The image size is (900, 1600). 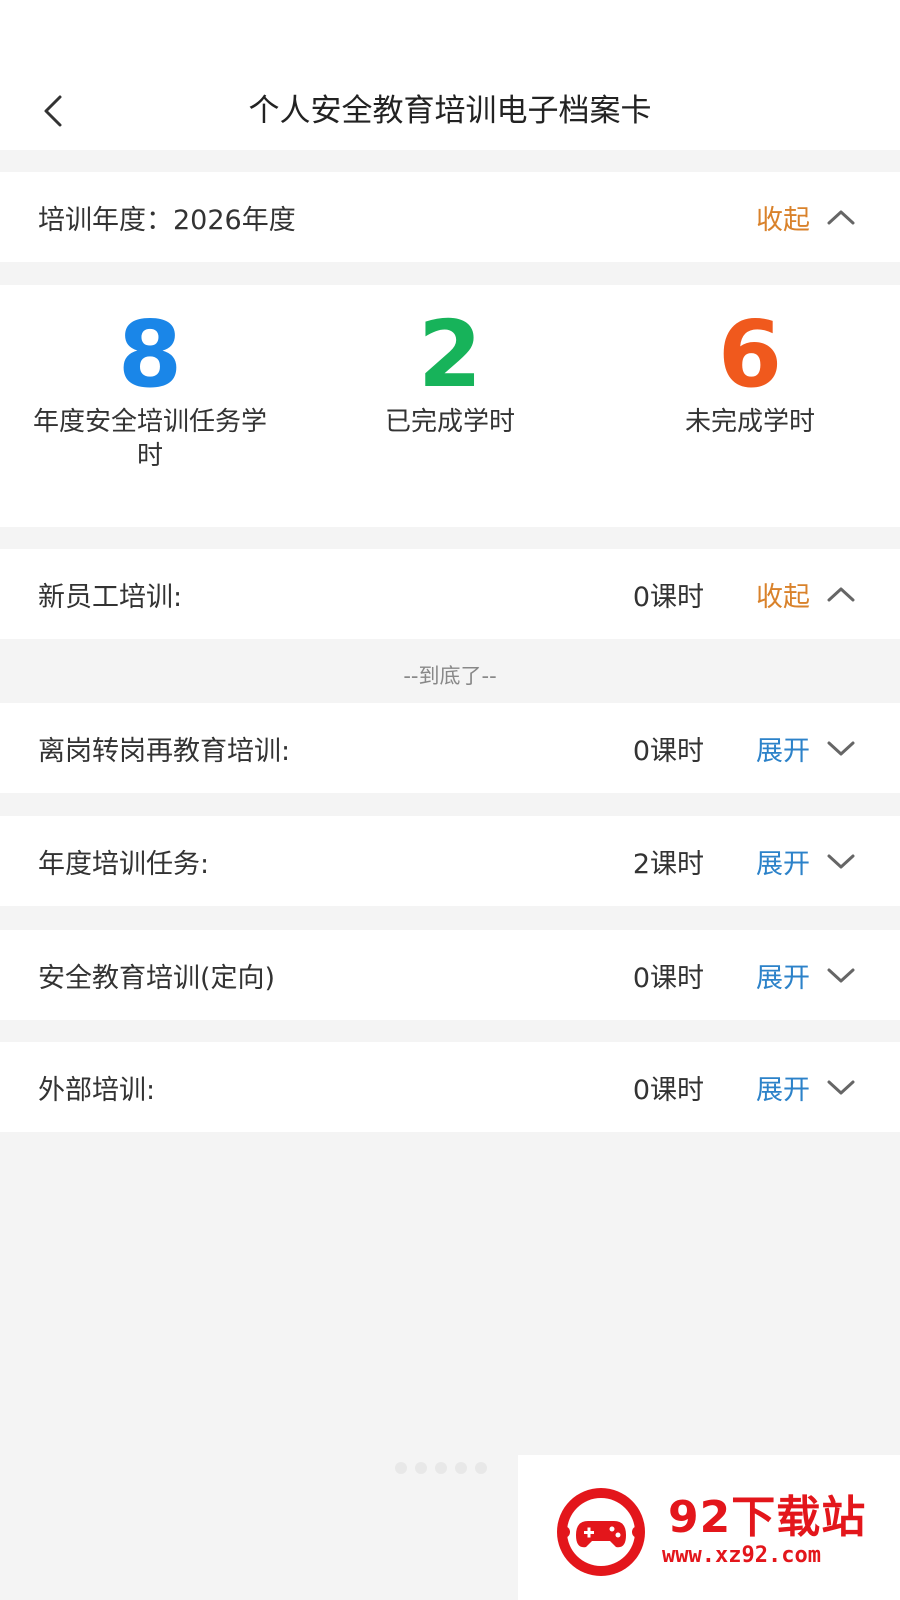 What do you see at coordinates (749, 354) in the screenshot?
I see `stat-remaining-value: 6` at bounding box center [749, 354].